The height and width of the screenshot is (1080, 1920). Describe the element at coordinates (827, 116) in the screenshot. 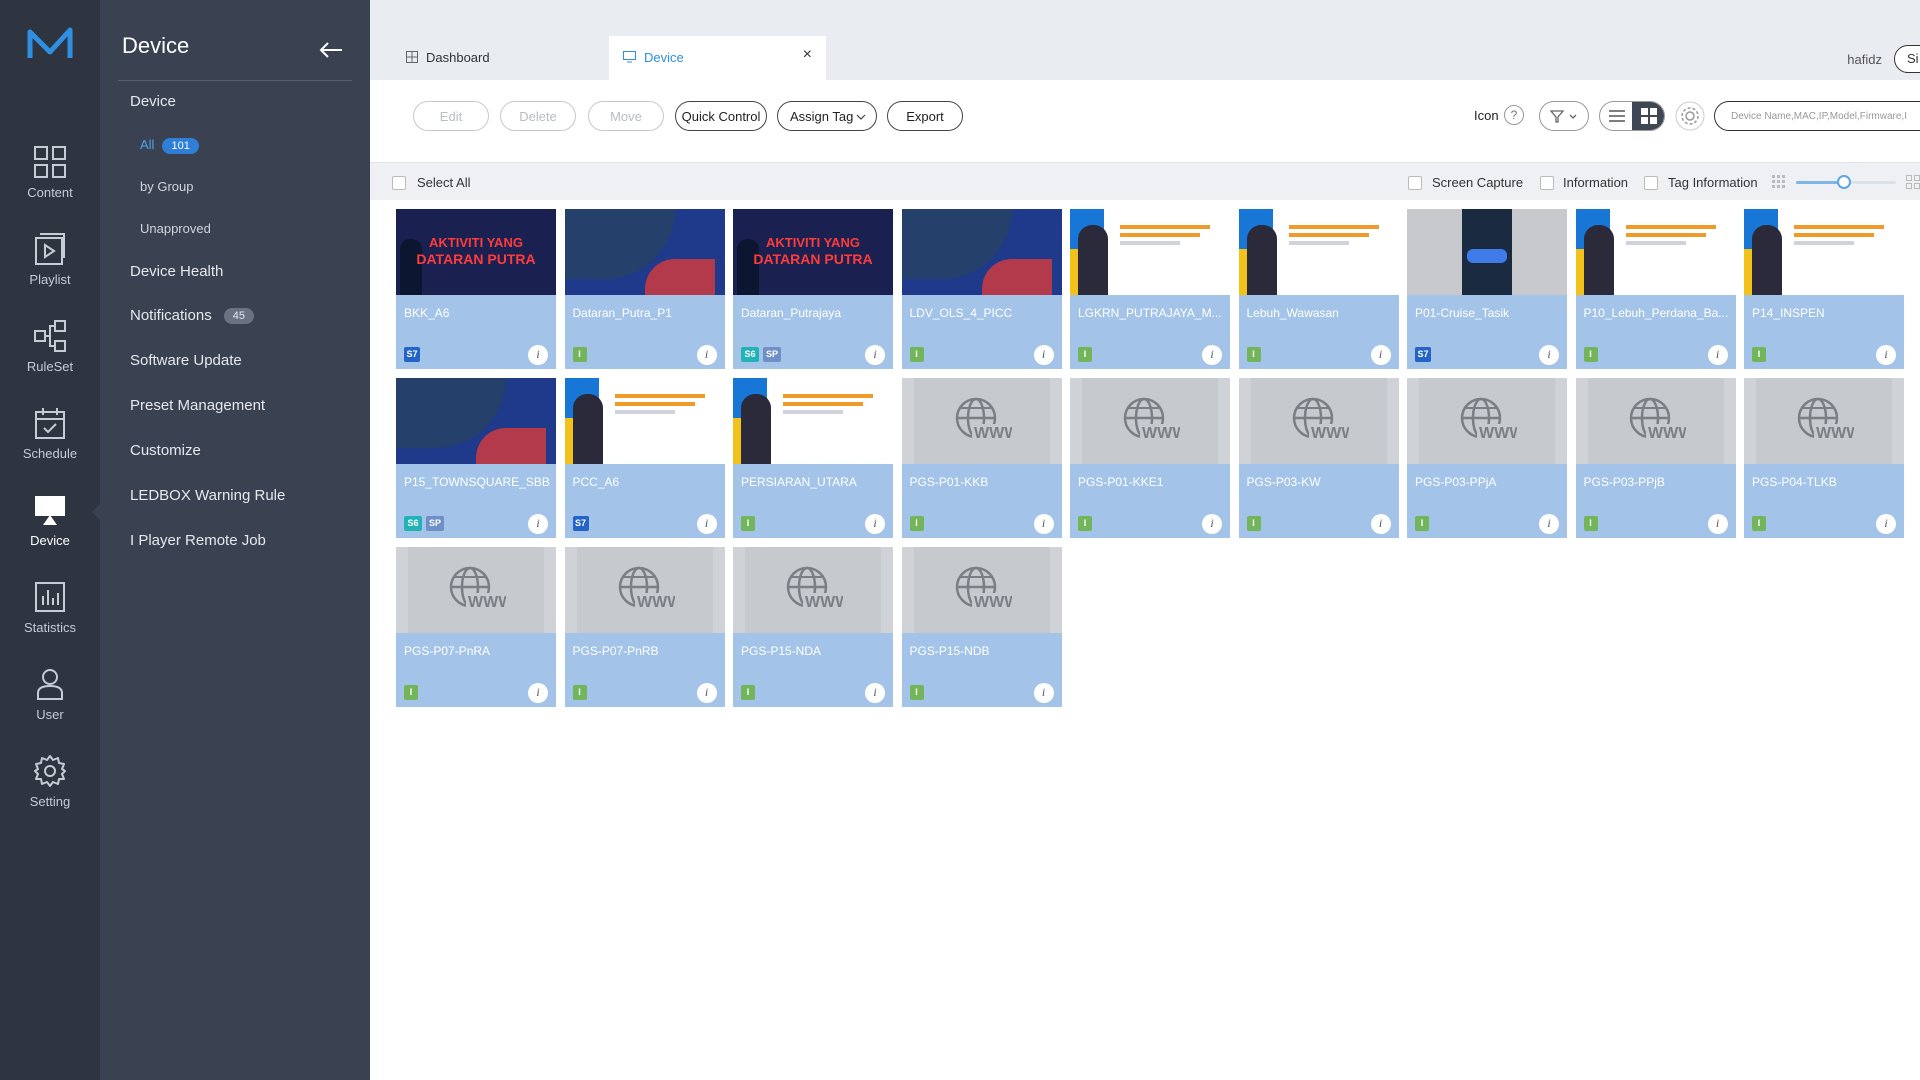

I see `assign-tag-dropdown: Assign Tag` at that location.